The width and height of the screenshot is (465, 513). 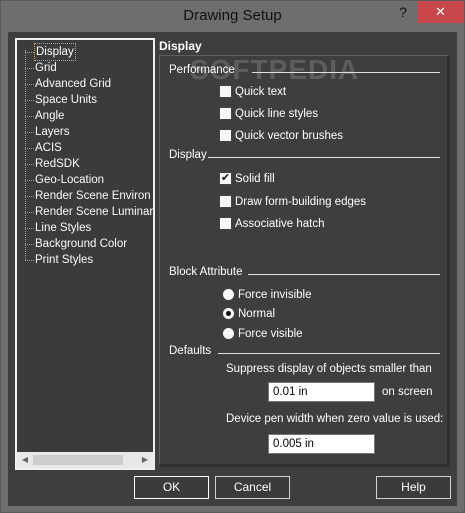 What do you see at coordinates (289, 135) in the screenshot?
I see `checkbox-label: Quick vector brushes` at bounding box center [289, 135].